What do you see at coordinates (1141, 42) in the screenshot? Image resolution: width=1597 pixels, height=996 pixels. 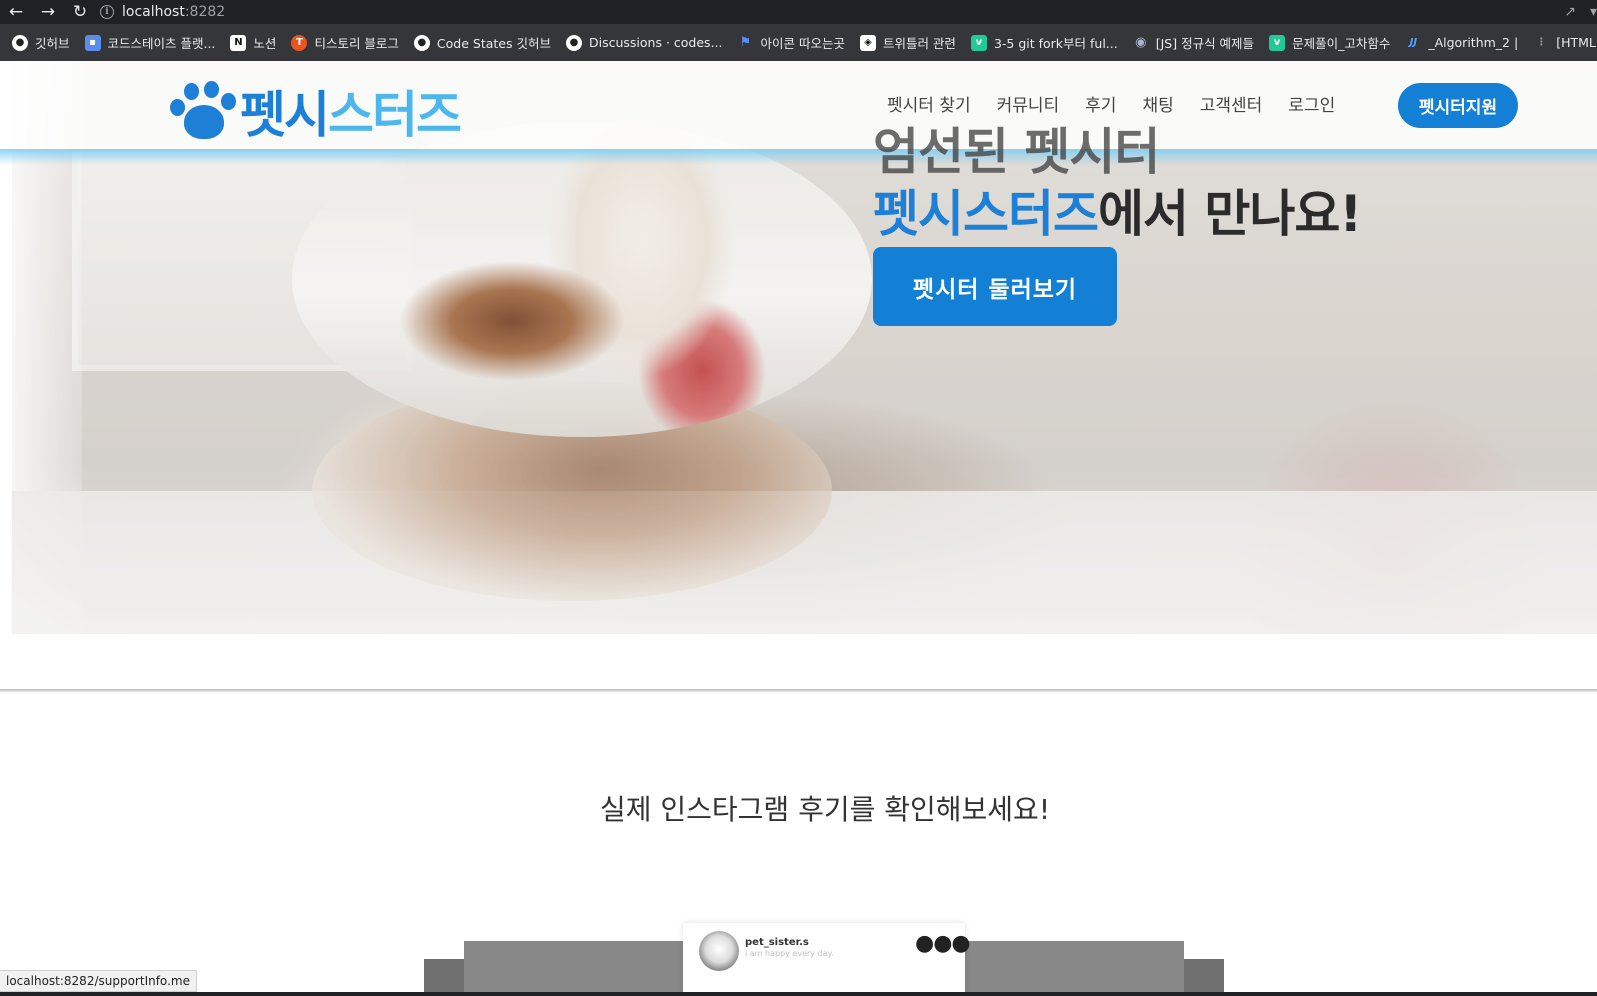 I see `ghost-icon: ◉` at bounding box center [1141, 42].